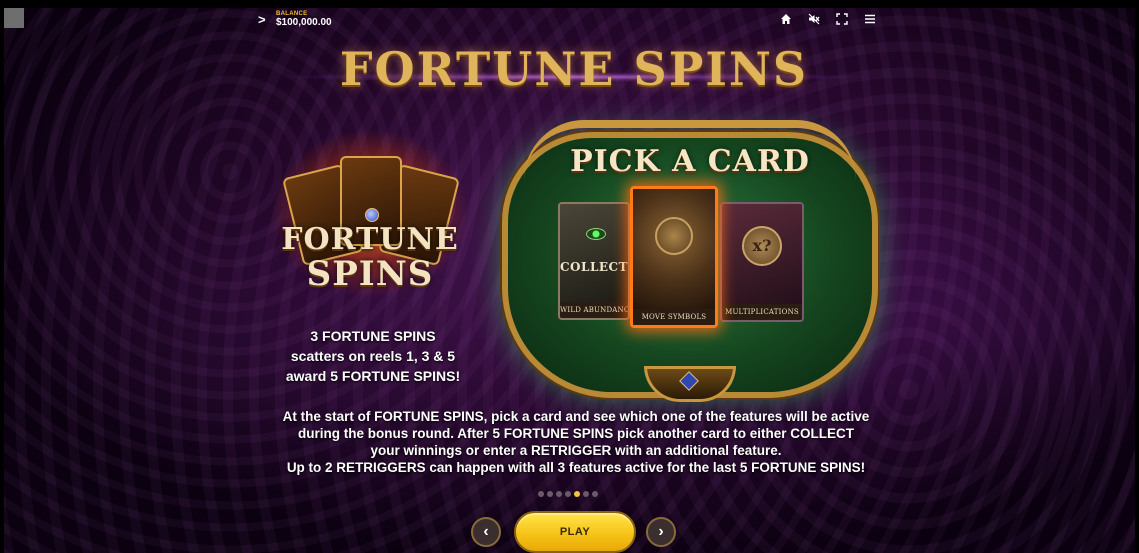  What do you see at coordinates (370, 239) in the screenshot?
I see `logo-text-line1: FORTUNE` at bounding box center [370, 239].